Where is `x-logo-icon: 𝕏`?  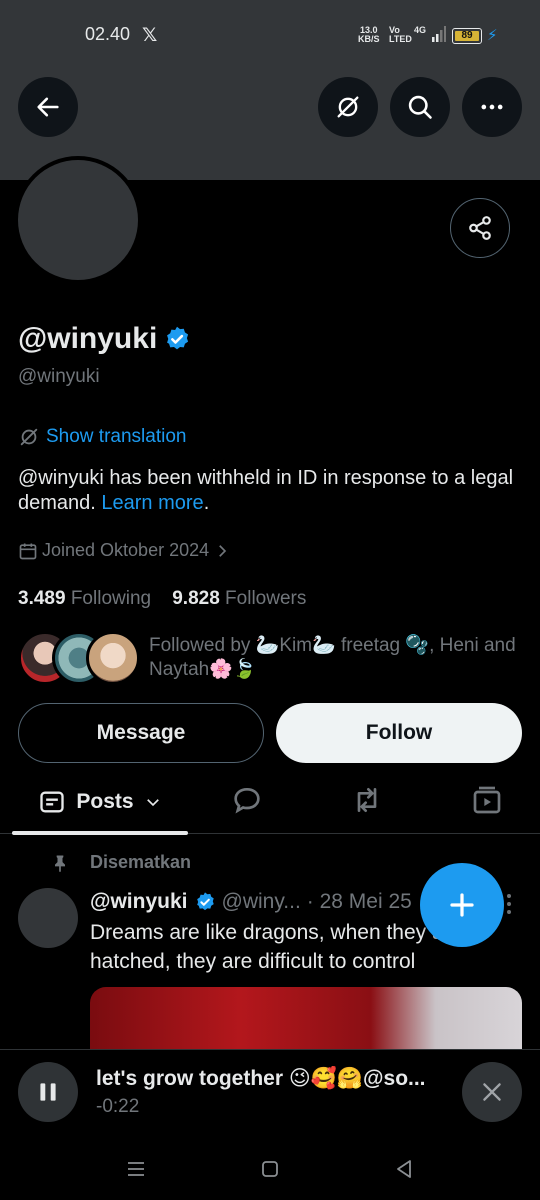
x-logo-icon: 𝕏 is located at coordinates (150, 35).